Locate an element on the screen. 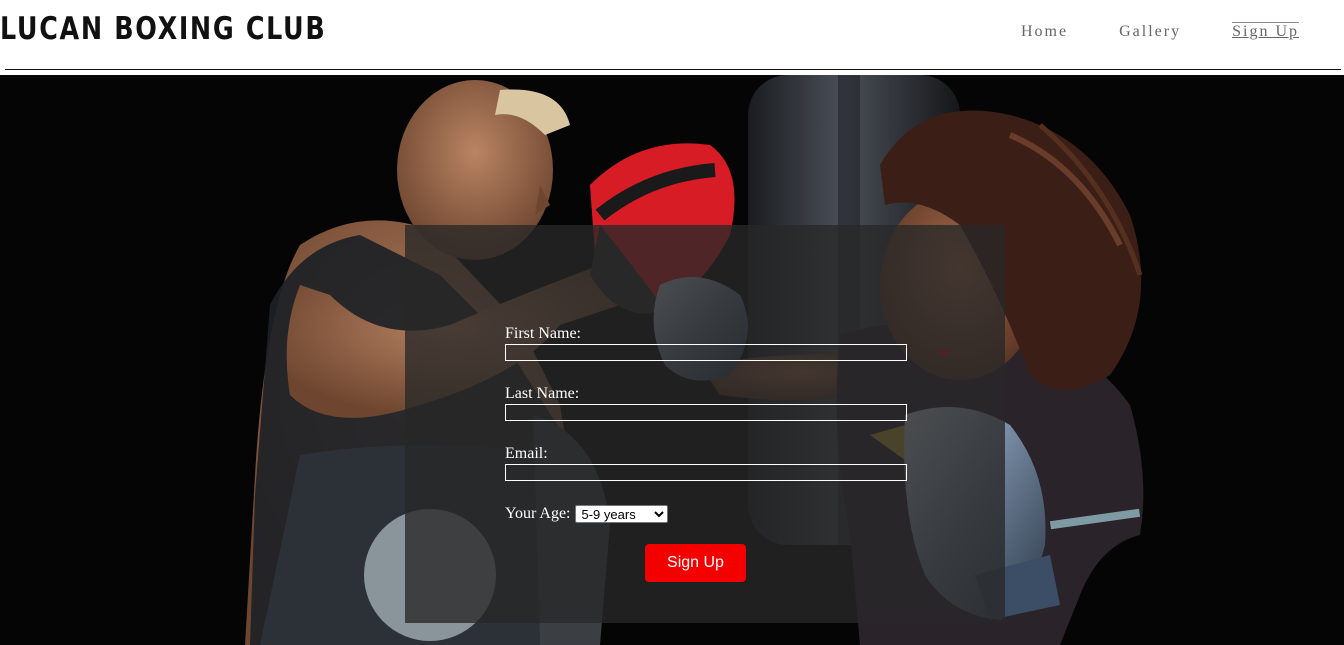 This screenshot has height=645, width=1344. age-row: Your Age: 5-9 years is located at coordinates (706, 514).